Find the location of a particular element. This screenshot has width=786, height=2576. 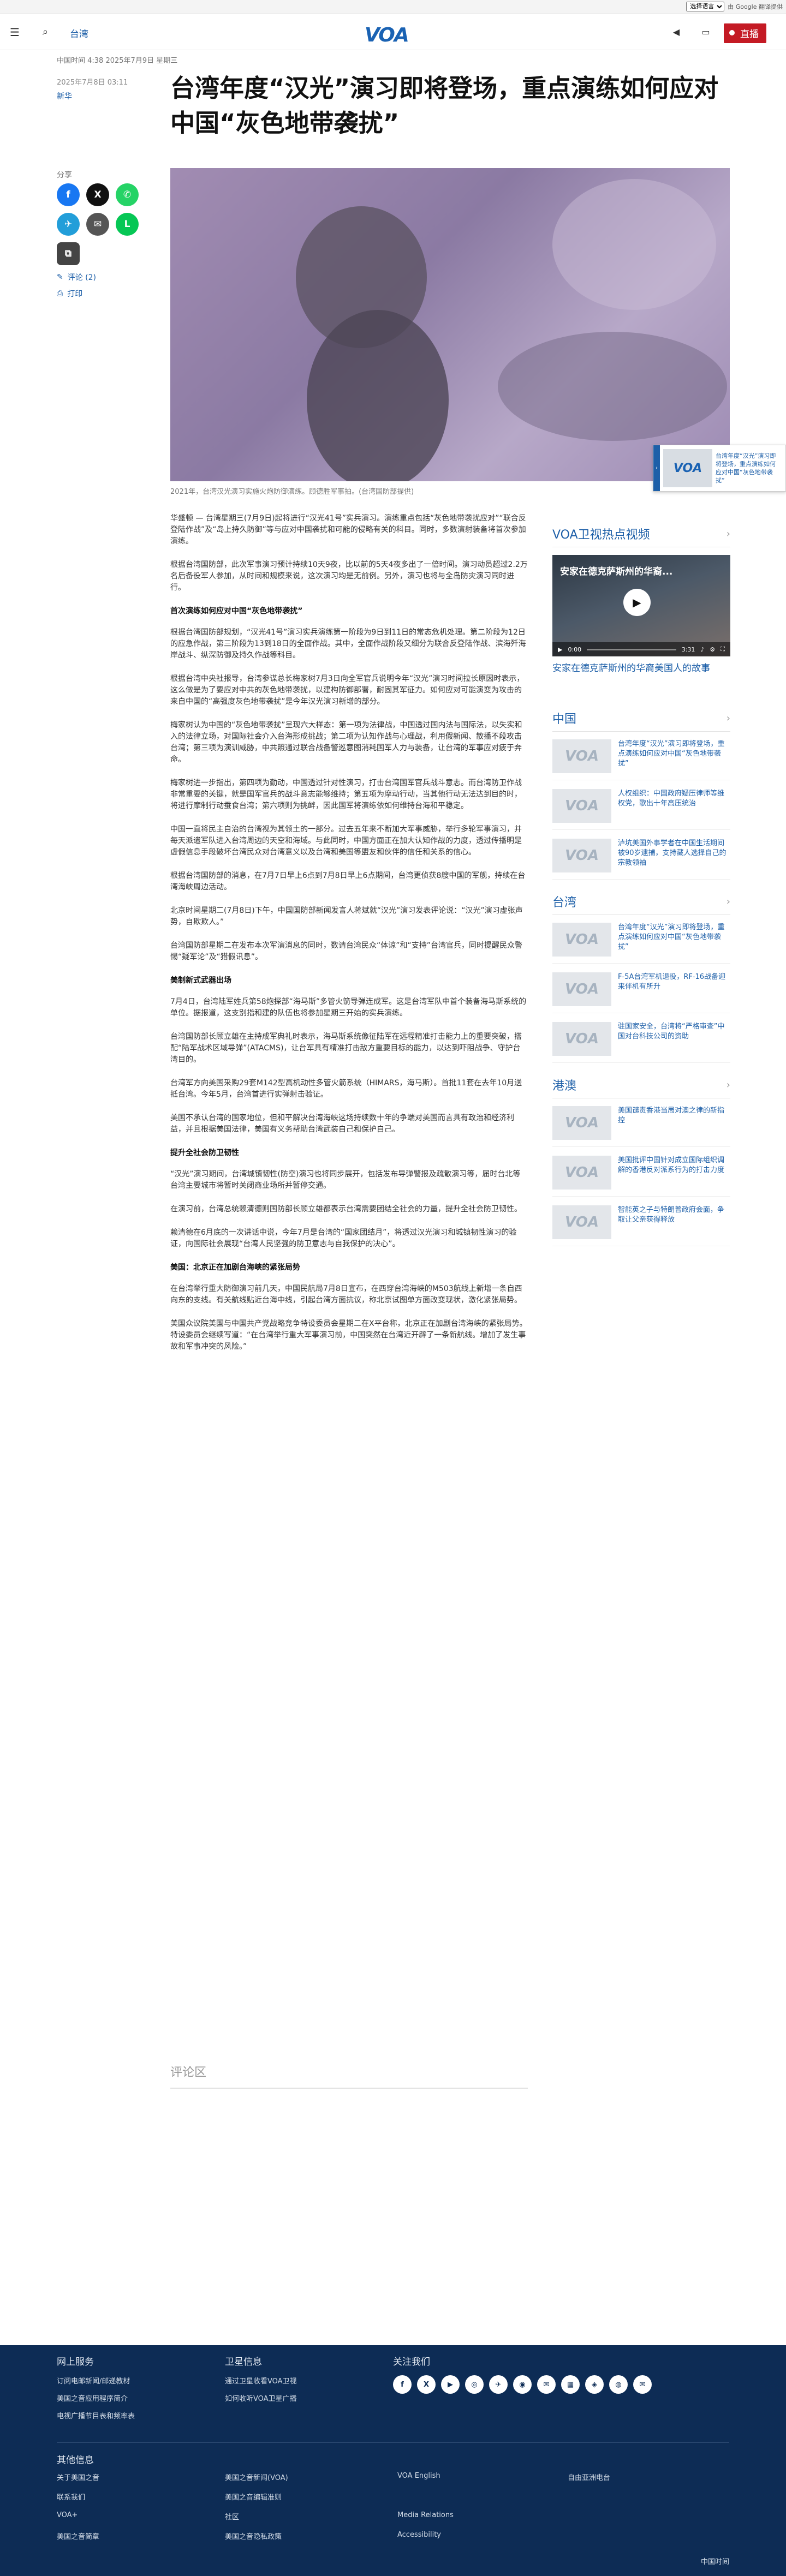

list-item: VOA 驻国家安全，台湾将“严格审查”中国对台科技公司的资助 is located at coordinates (641, 1042).